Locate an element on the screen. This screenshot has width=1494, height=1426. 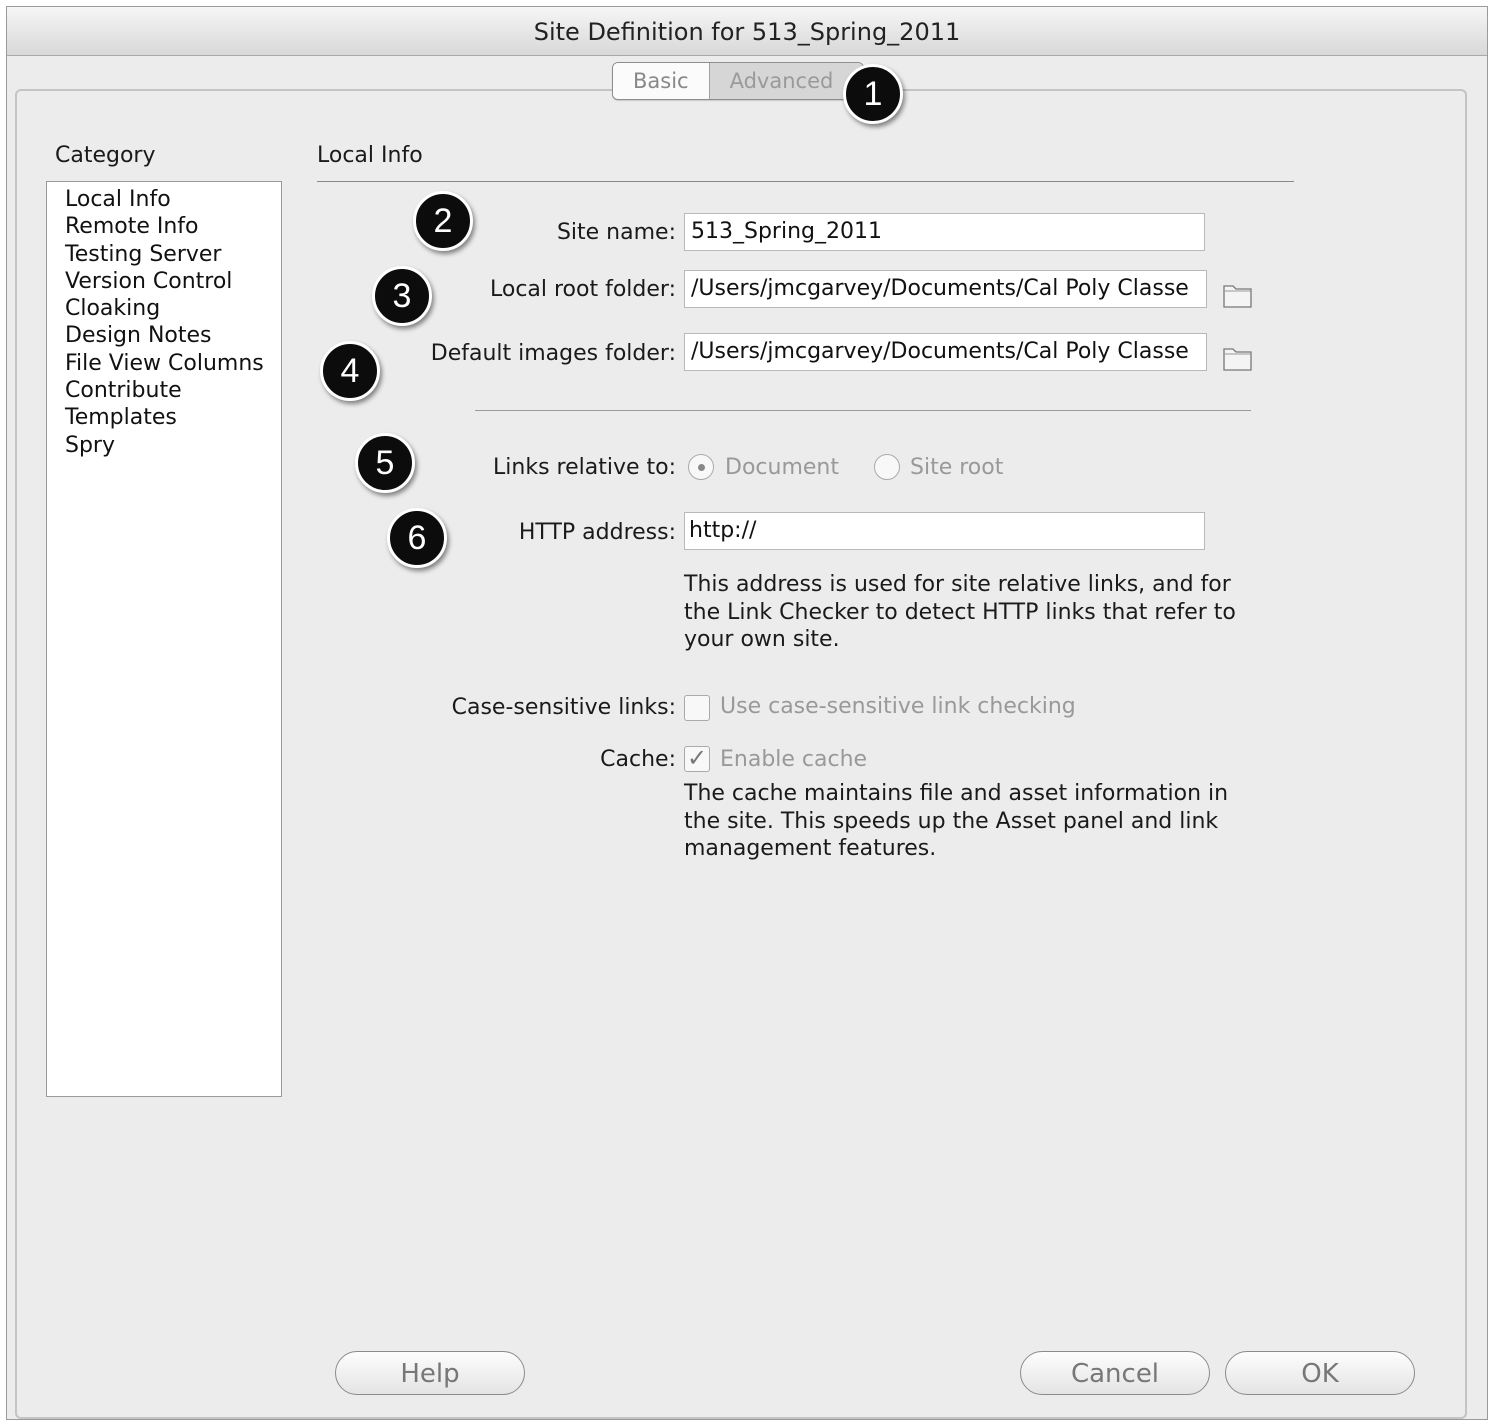
fields-divider is located at coordinates (863, 410).